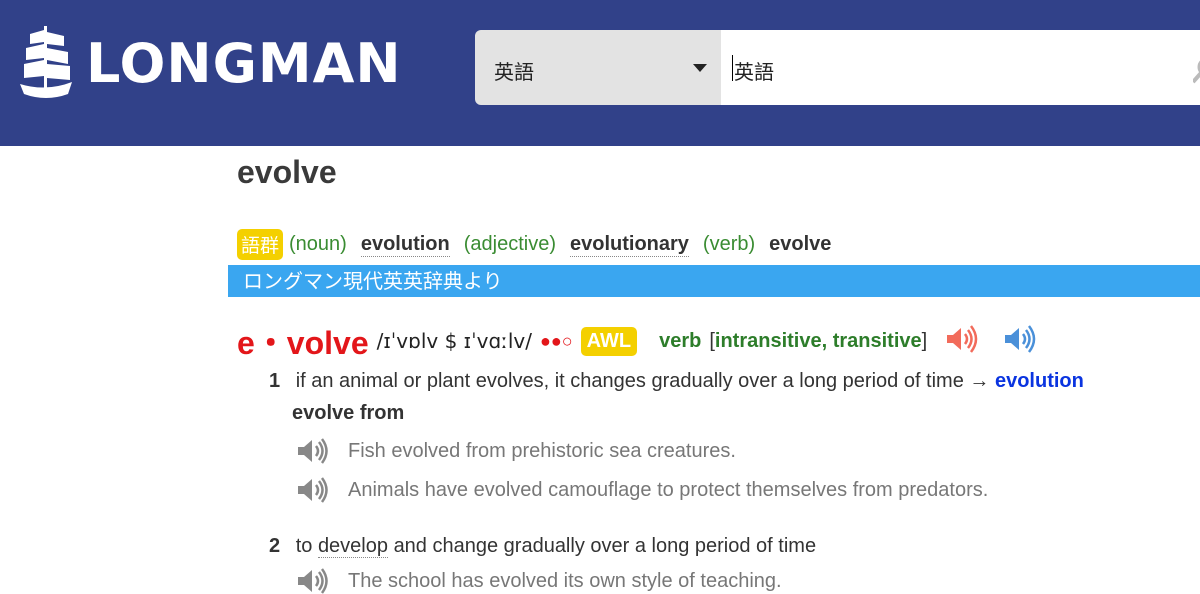  Describe the element at coordinates (260, 244) in the screenshot. I see `word-family-badge: 語群` at that location.